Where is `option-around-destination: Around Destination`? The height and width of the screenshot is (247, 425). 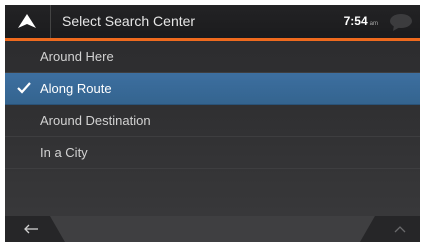 option-around-destination: Around Destination is located at coordinates (212, 121).